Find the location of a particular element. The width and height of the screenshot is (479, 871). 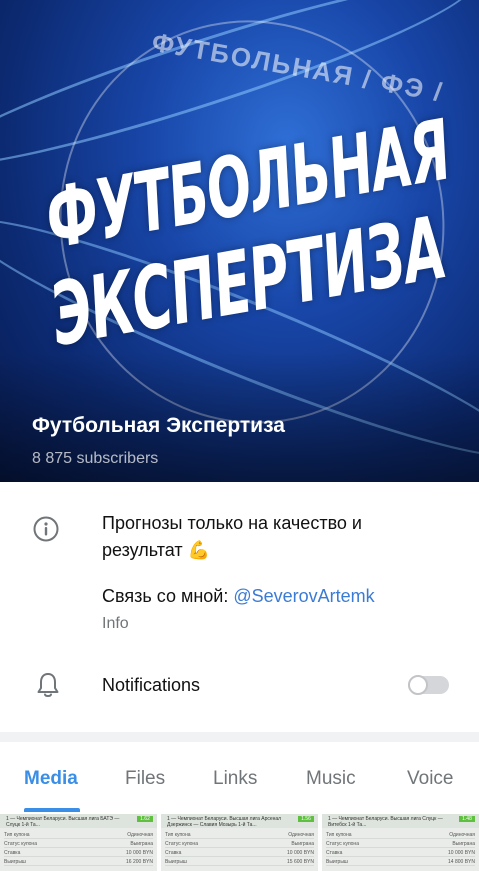

thumb-odd: 1.48 is located at coordinates (467, 819).